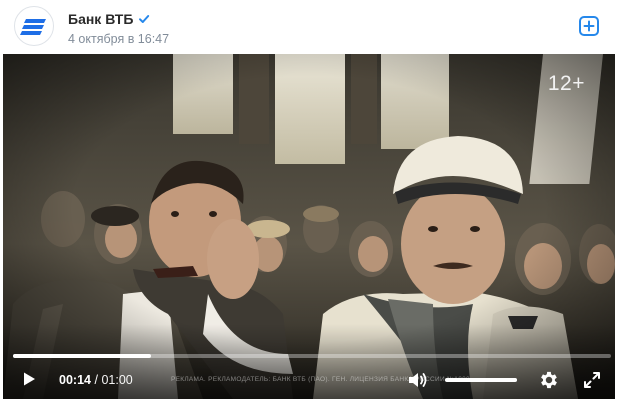  Describe the element at coordinates (117, 380) in the screenshot. I see `duration: 01:00` at that location.